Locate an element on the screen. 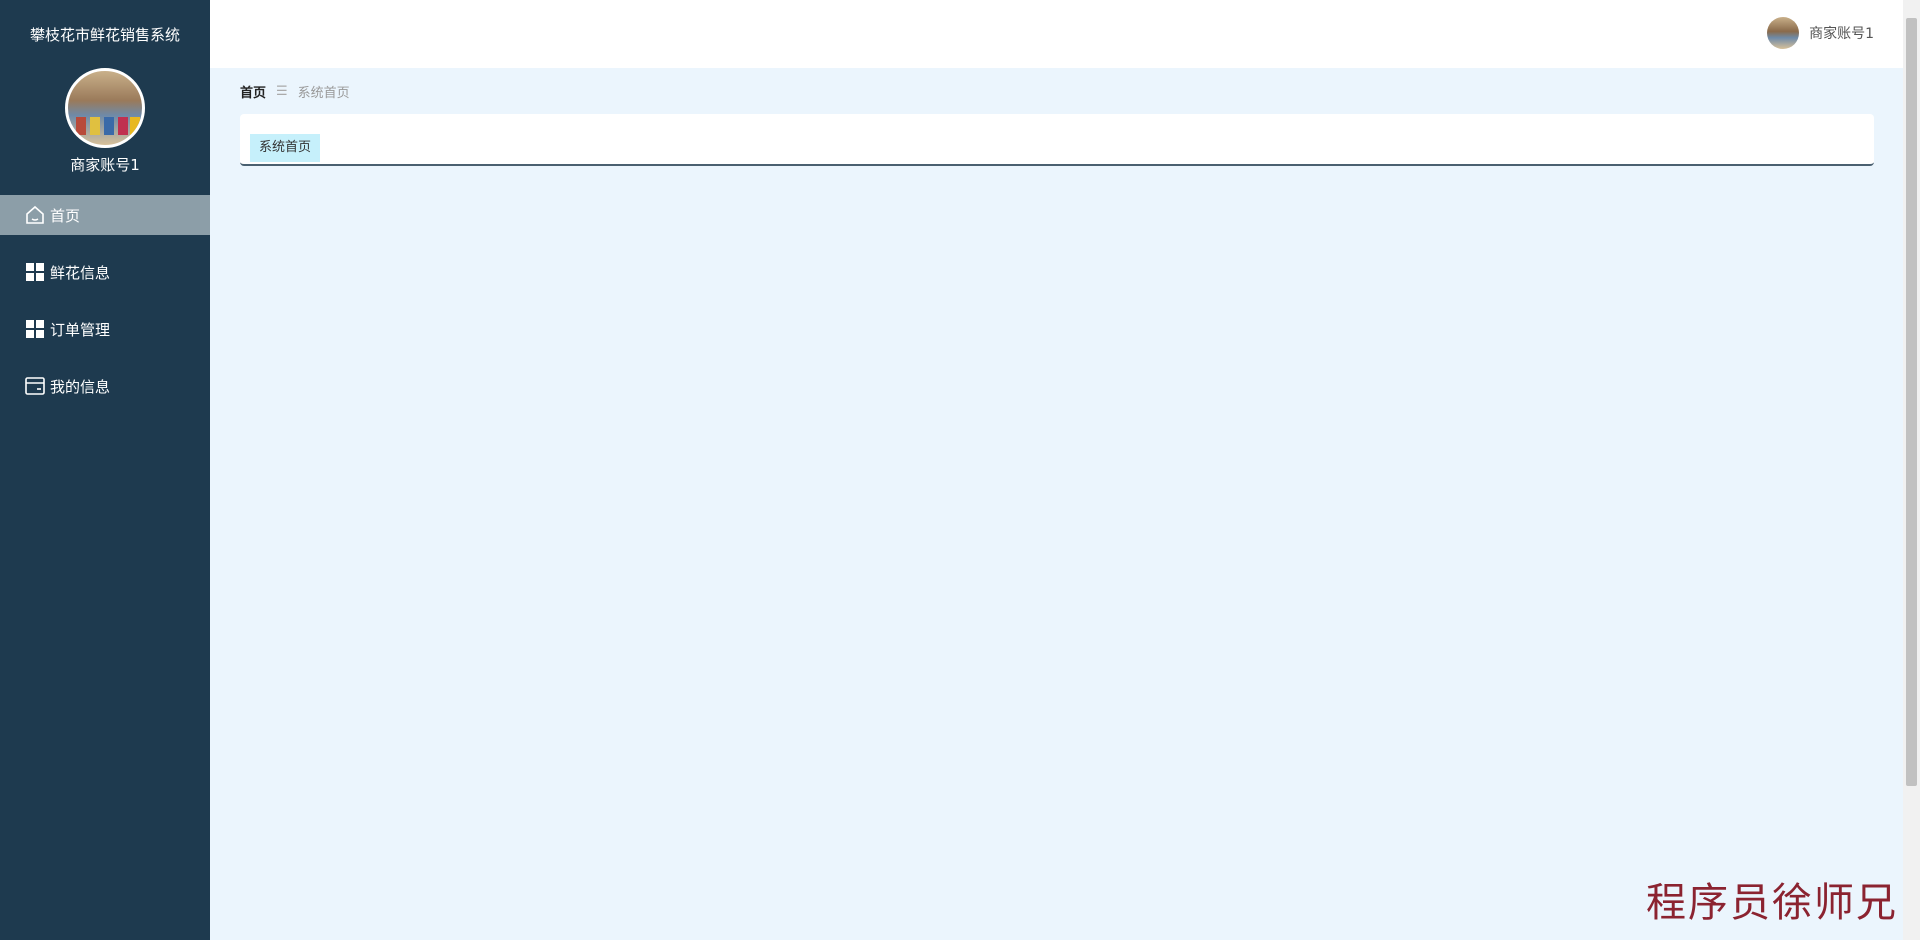  tab-system-home: 系统首页 is located at coordinates (285, 148).